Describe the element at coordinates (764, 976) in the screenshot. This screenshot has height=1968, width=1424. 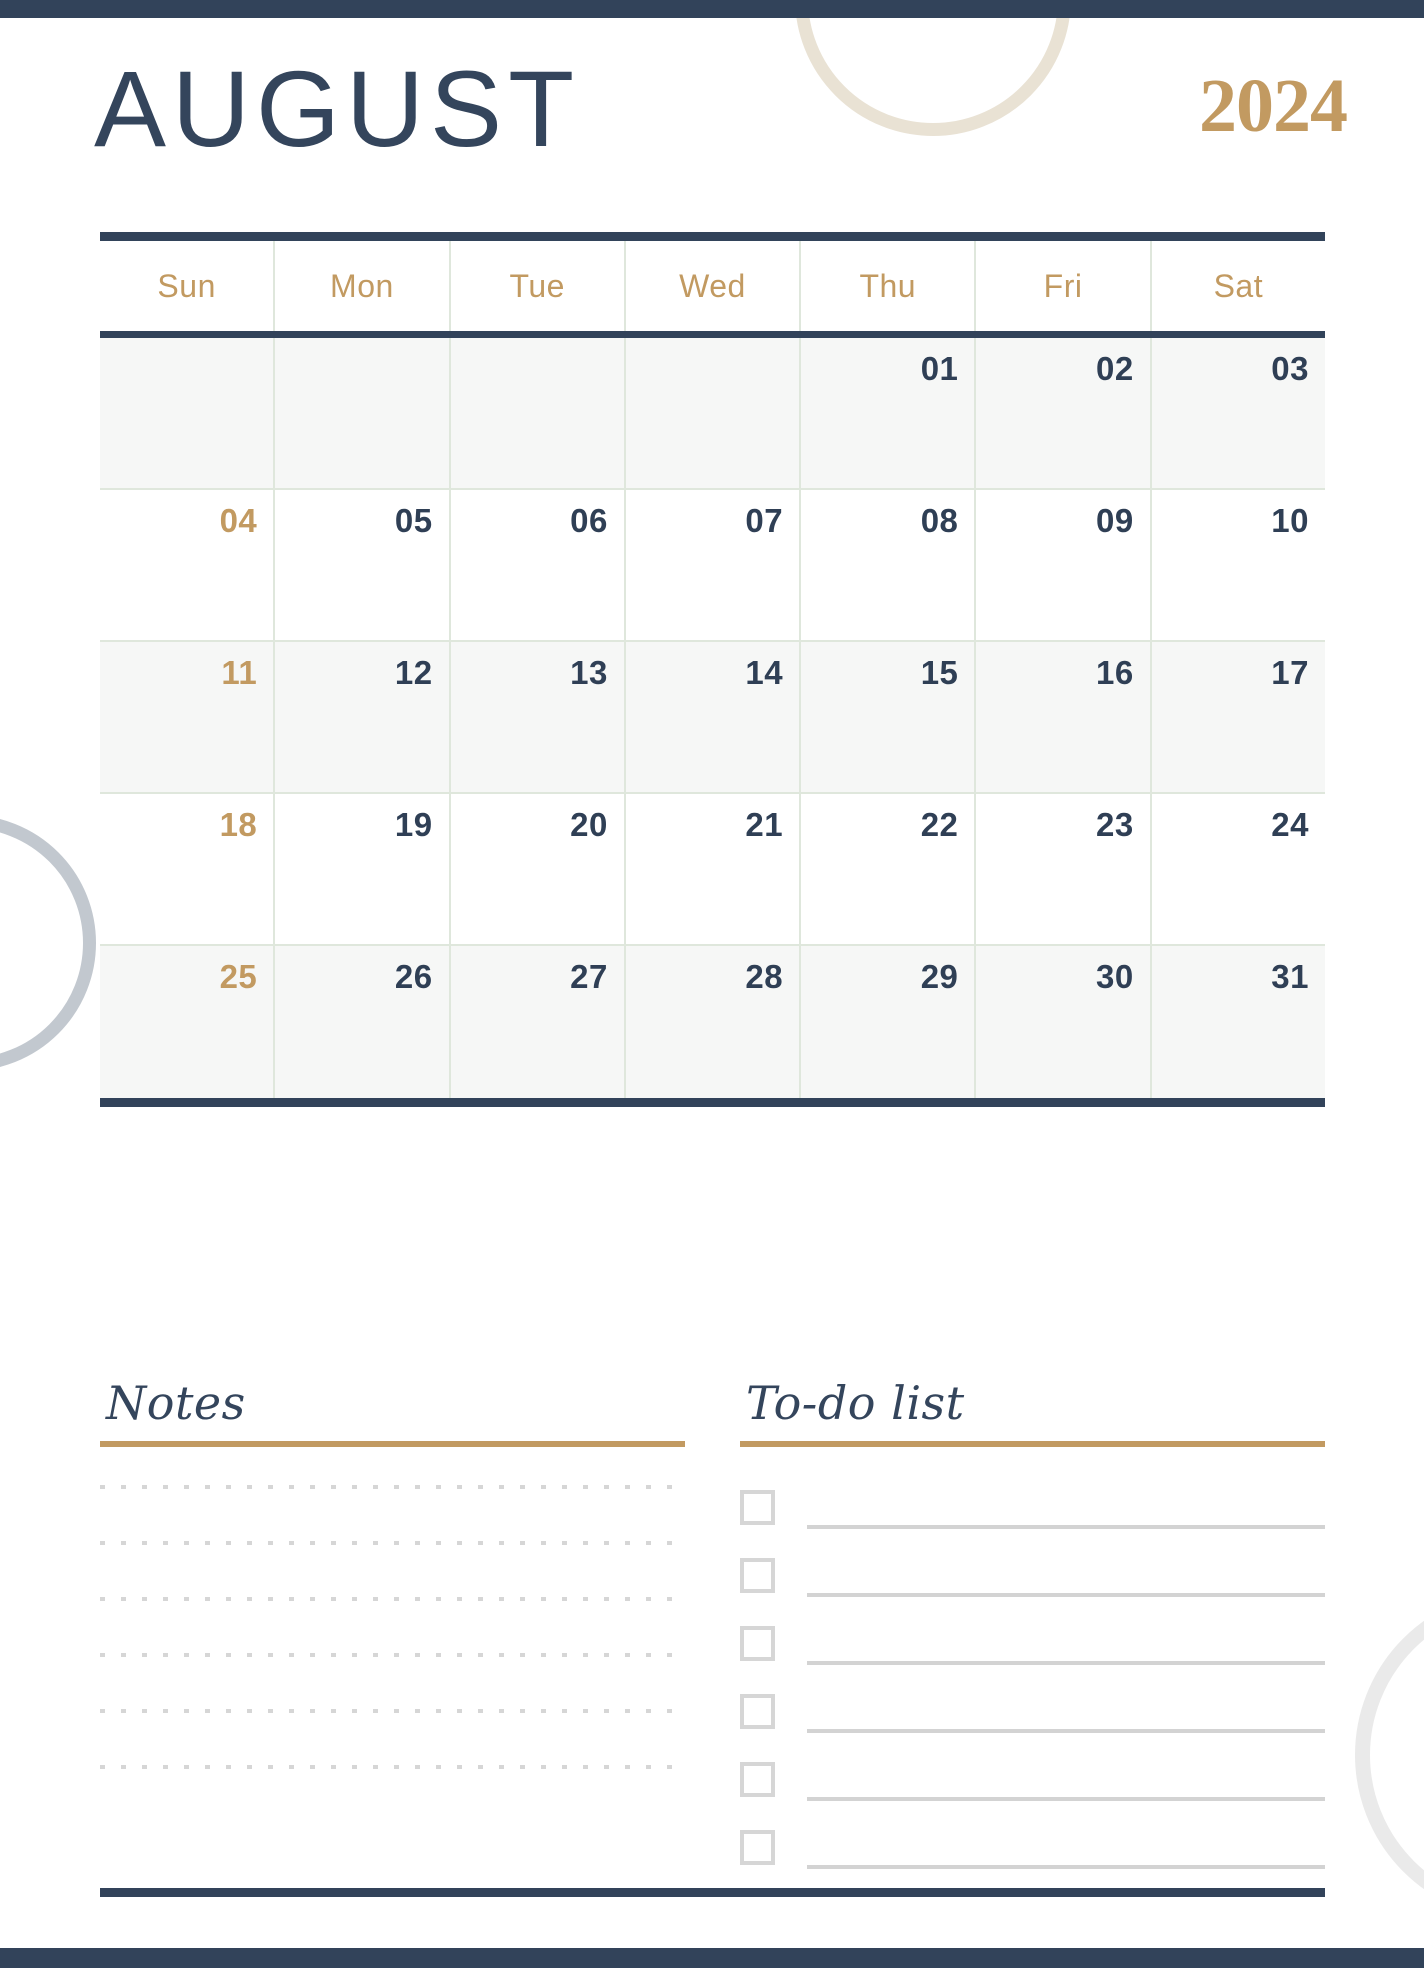
I see `day-number: 28` at that location.